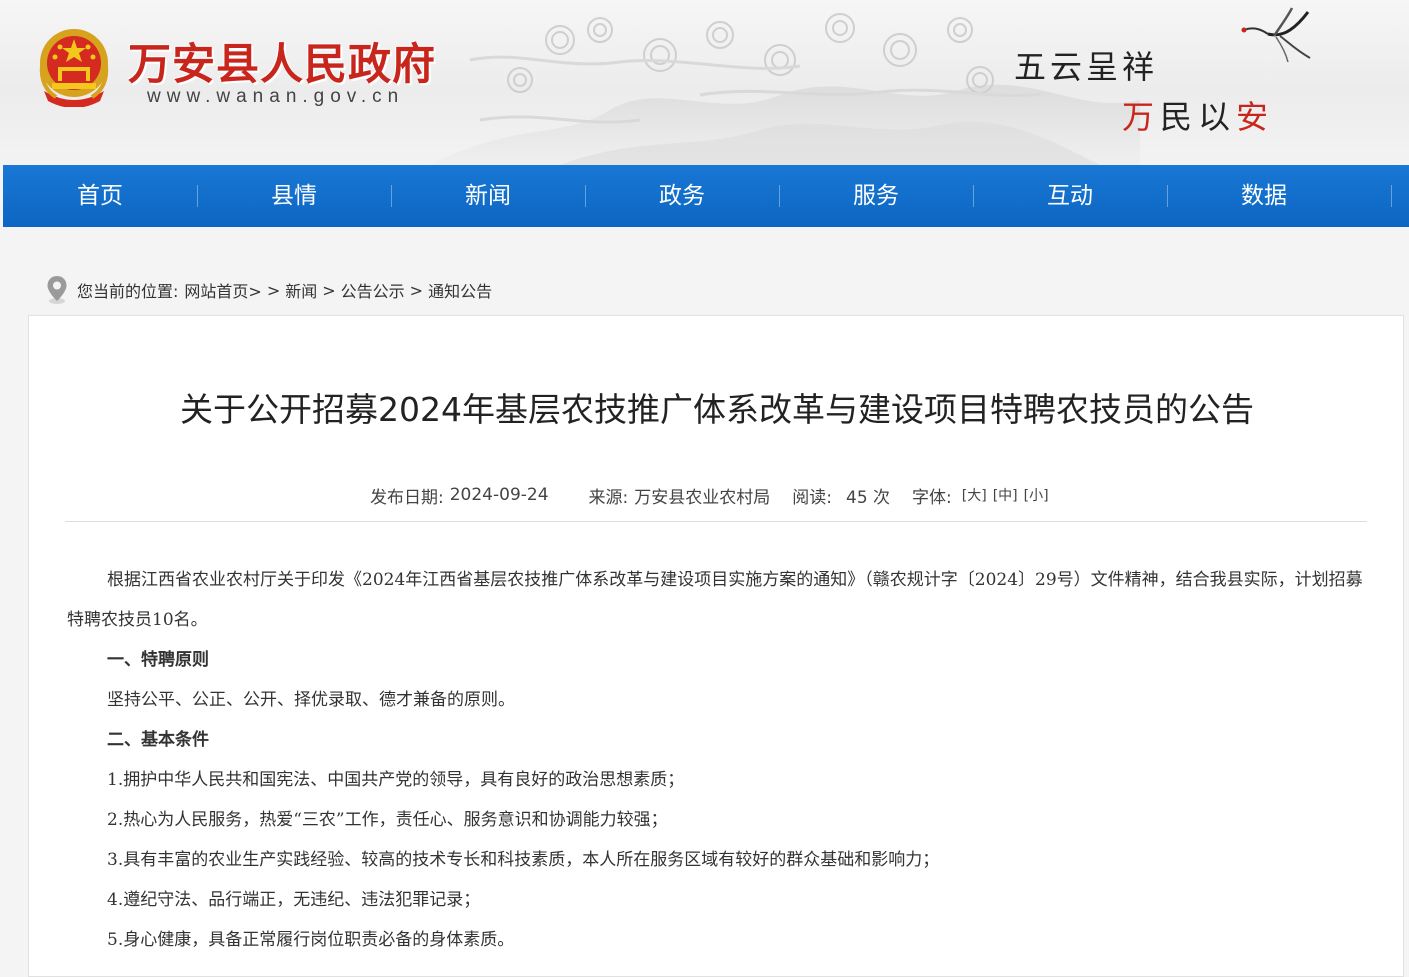 The height and width of the screenshot is (977, 1409). What do you see at coordinates (1141, 117) in the screenshot?
I see `slogan-char-first: 万` at bounding box center [1141, 117].